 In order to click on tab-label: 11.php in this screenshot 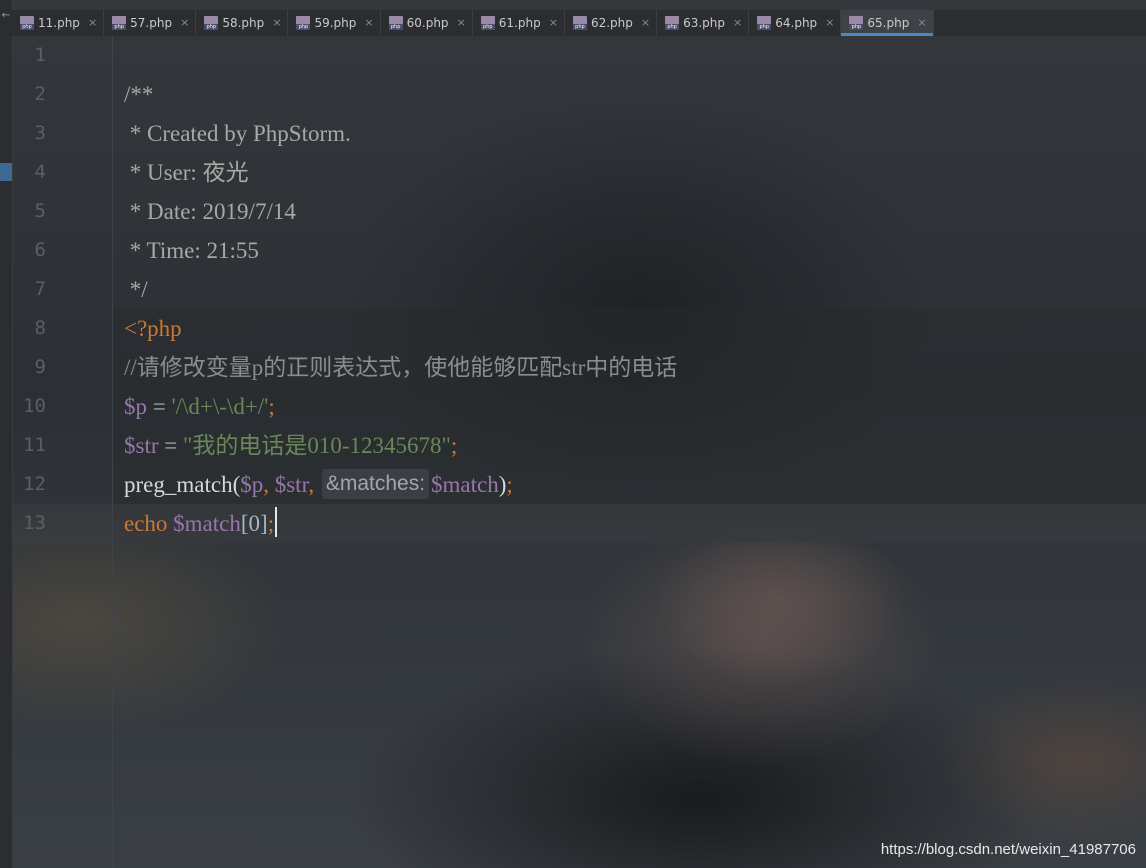, I will do `click(59, 22)`.